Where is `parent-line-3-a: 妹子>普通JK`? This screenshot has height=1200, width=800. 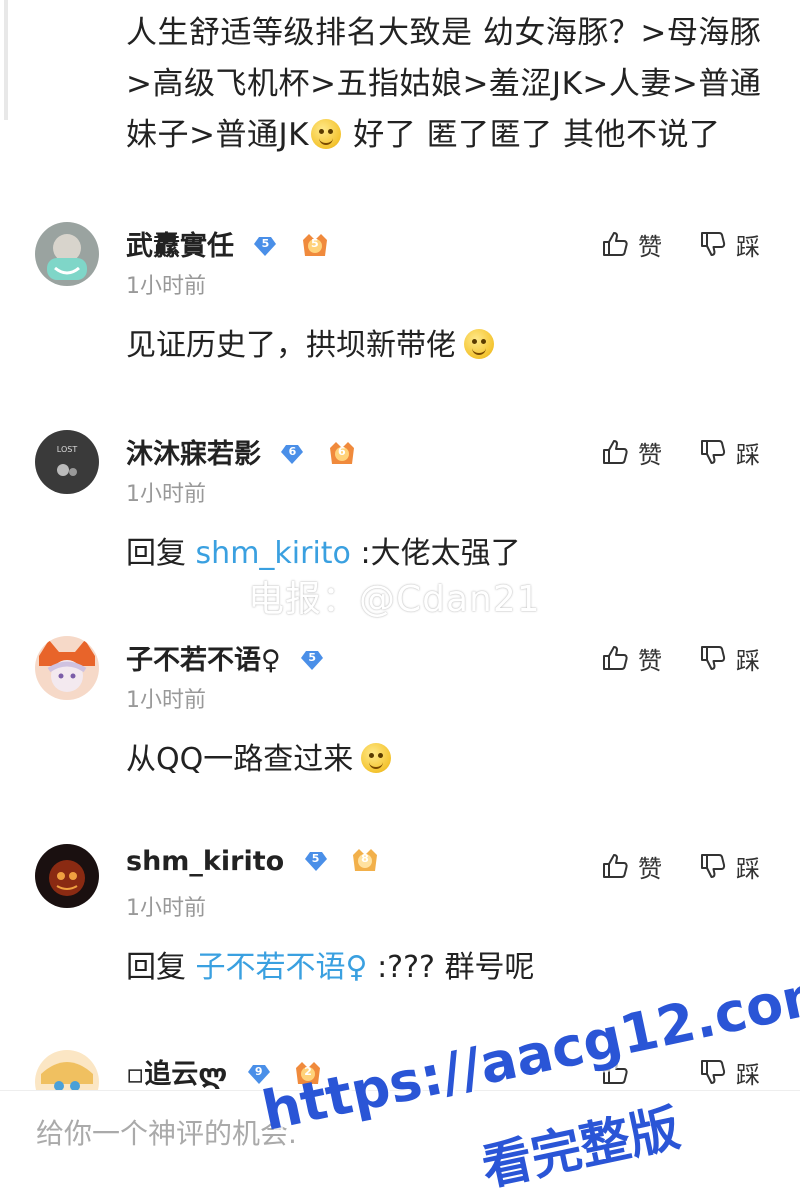
parent-line-3-a: 妹子>普通JK is located at coordinates (217, 135).